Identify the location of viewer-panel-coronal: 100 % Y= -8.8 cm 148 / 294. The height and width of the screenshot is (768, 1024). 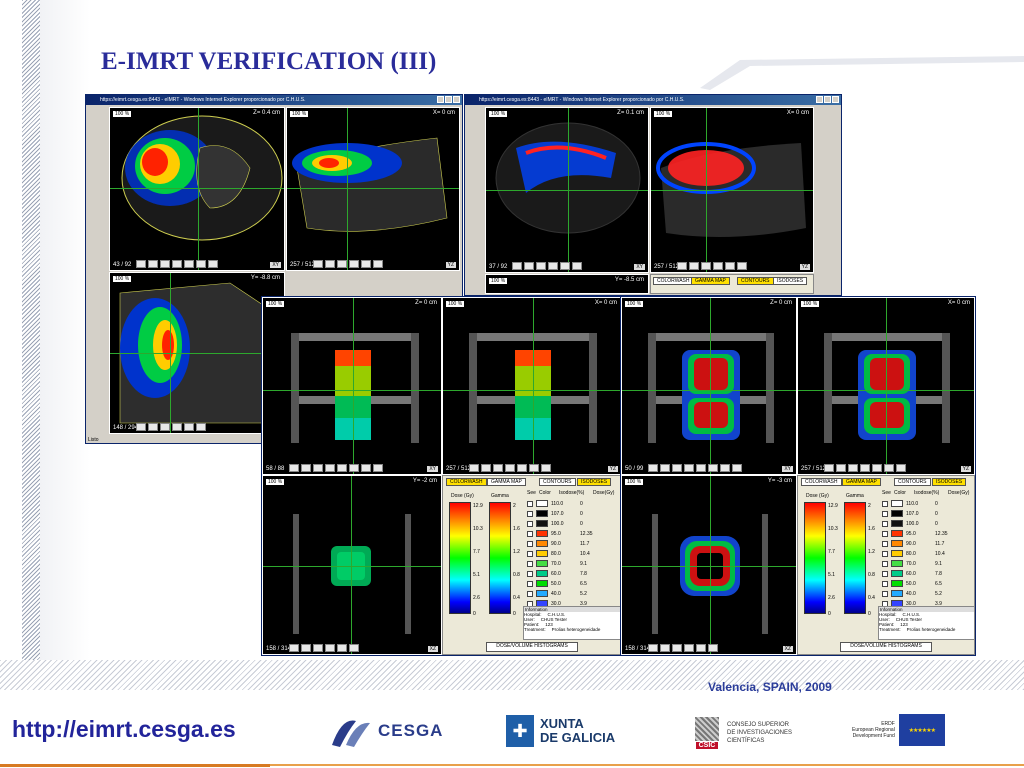
(197, 353).